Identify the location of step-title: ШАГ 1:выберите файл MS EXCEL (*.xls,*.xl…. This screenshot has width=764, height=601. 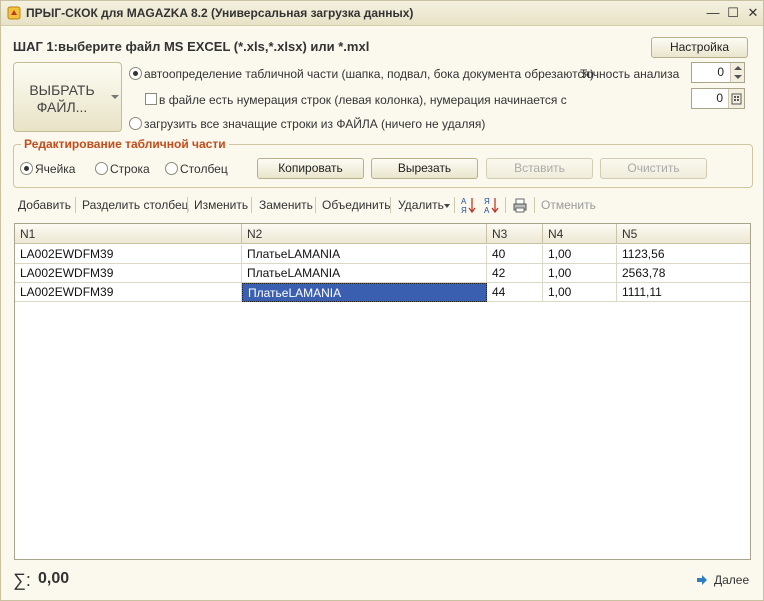
(191, 46).